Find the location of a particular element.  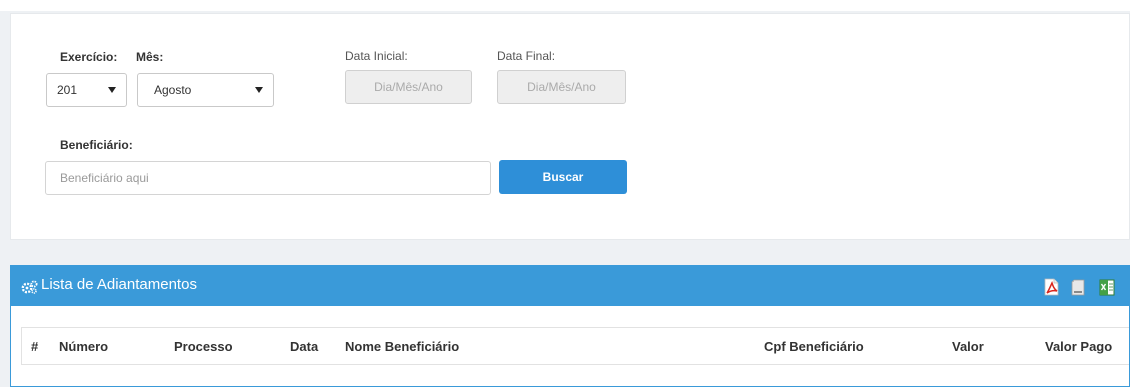

top-strip is located at coordinates (565, 5).